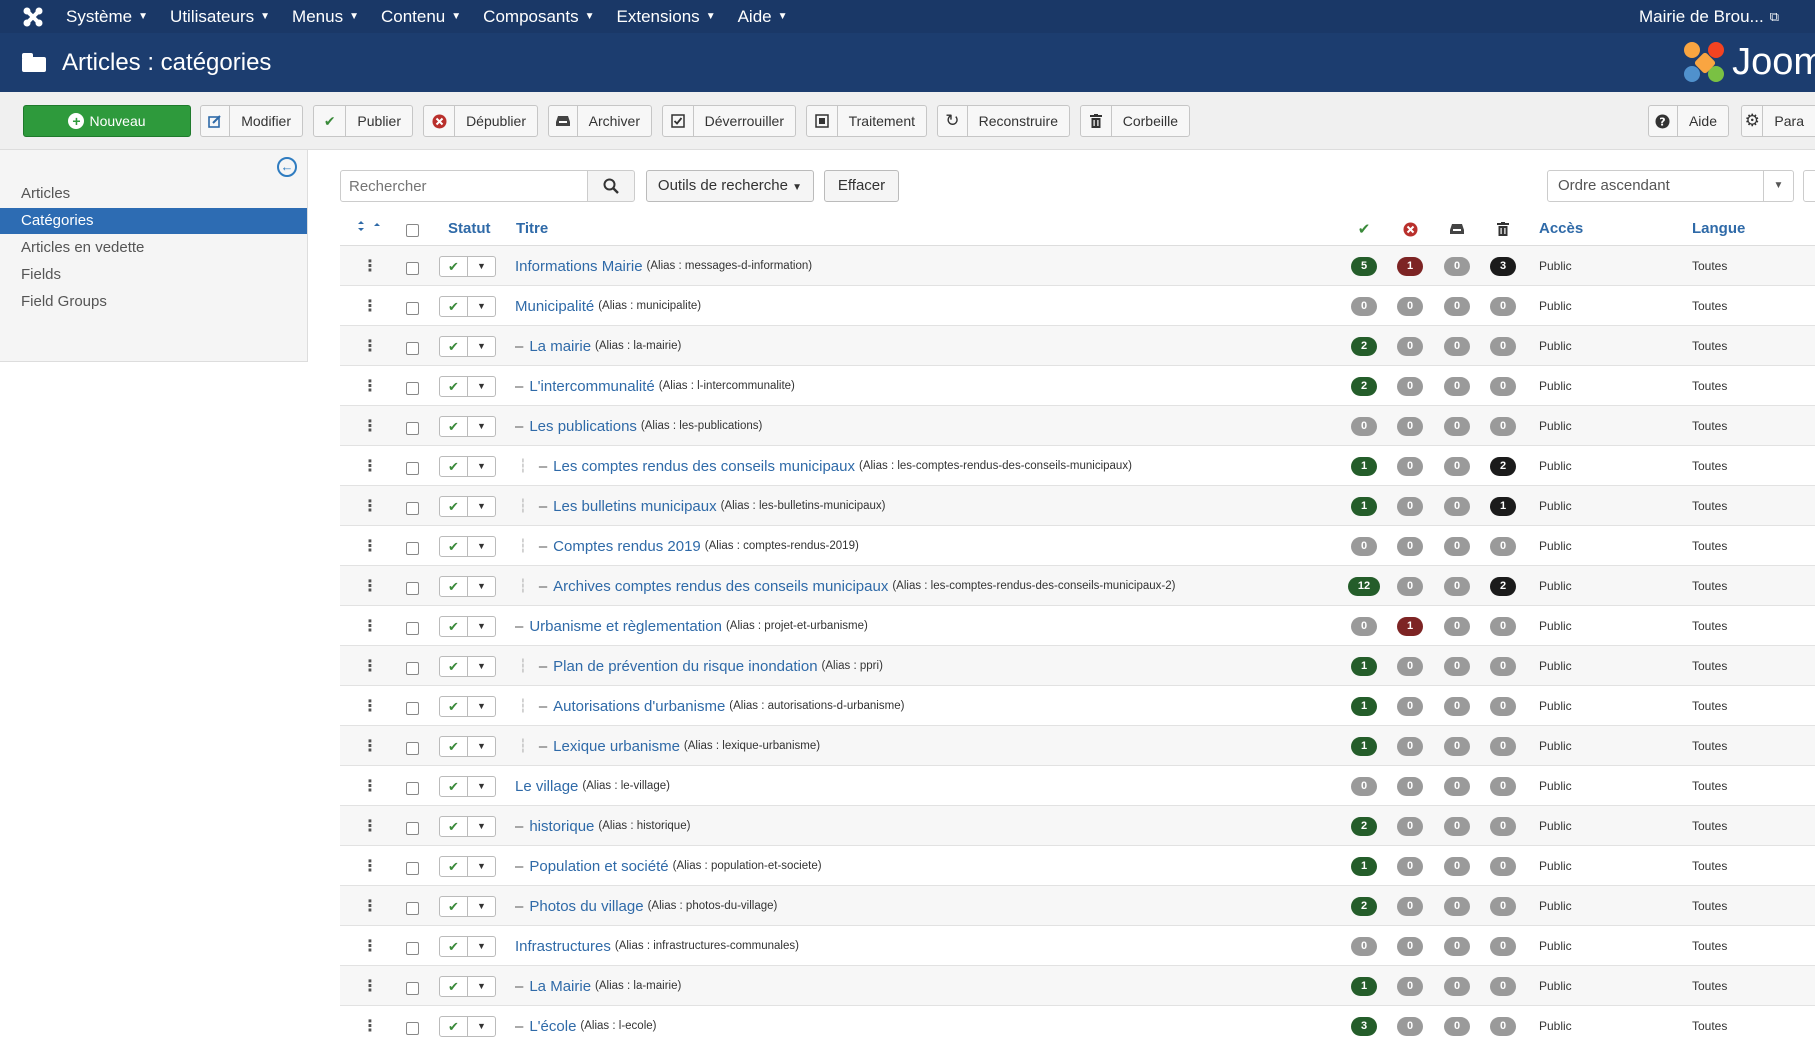 Image resolution: width=1815 pixels, height=1044 pixels. Describe the element at coordinates (560, 986) in the screenshot. I see `category-link: La Mairie` at that location.